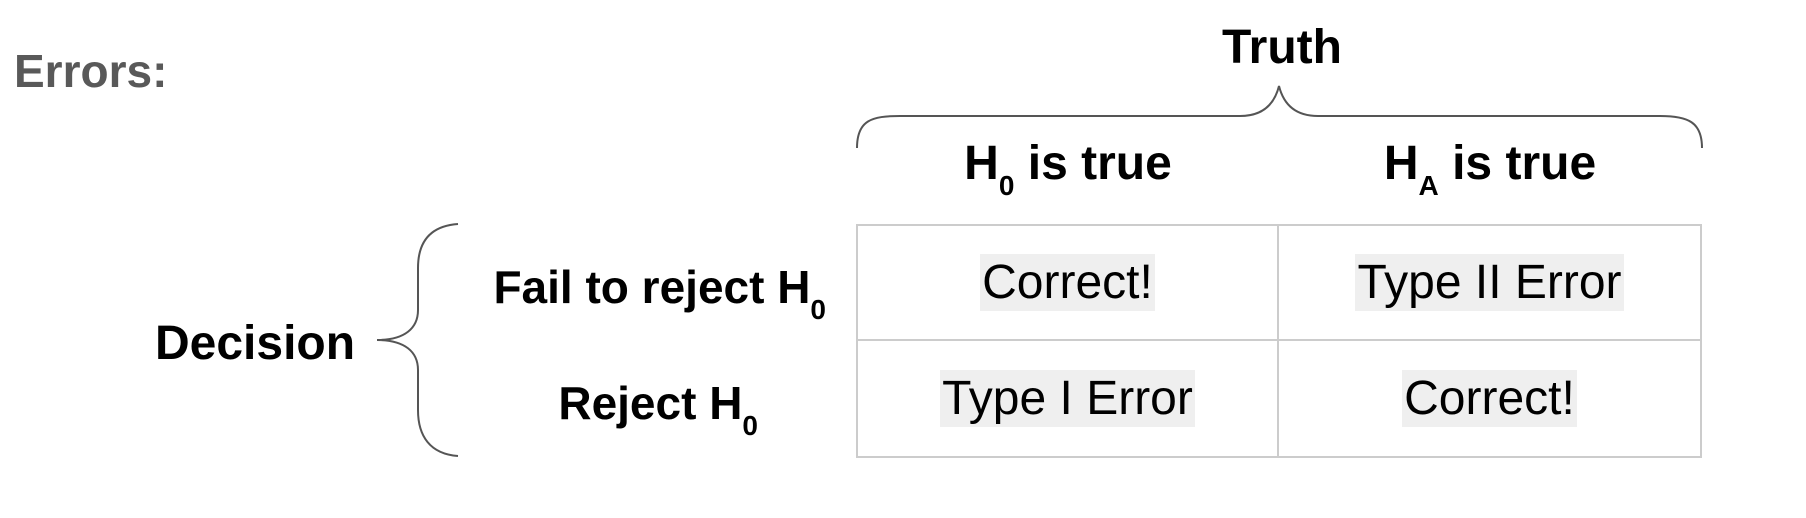 The height and width of the screenshot is (518, 1806). I want to click on cell-text: Type II Error, so click(1489, 282).